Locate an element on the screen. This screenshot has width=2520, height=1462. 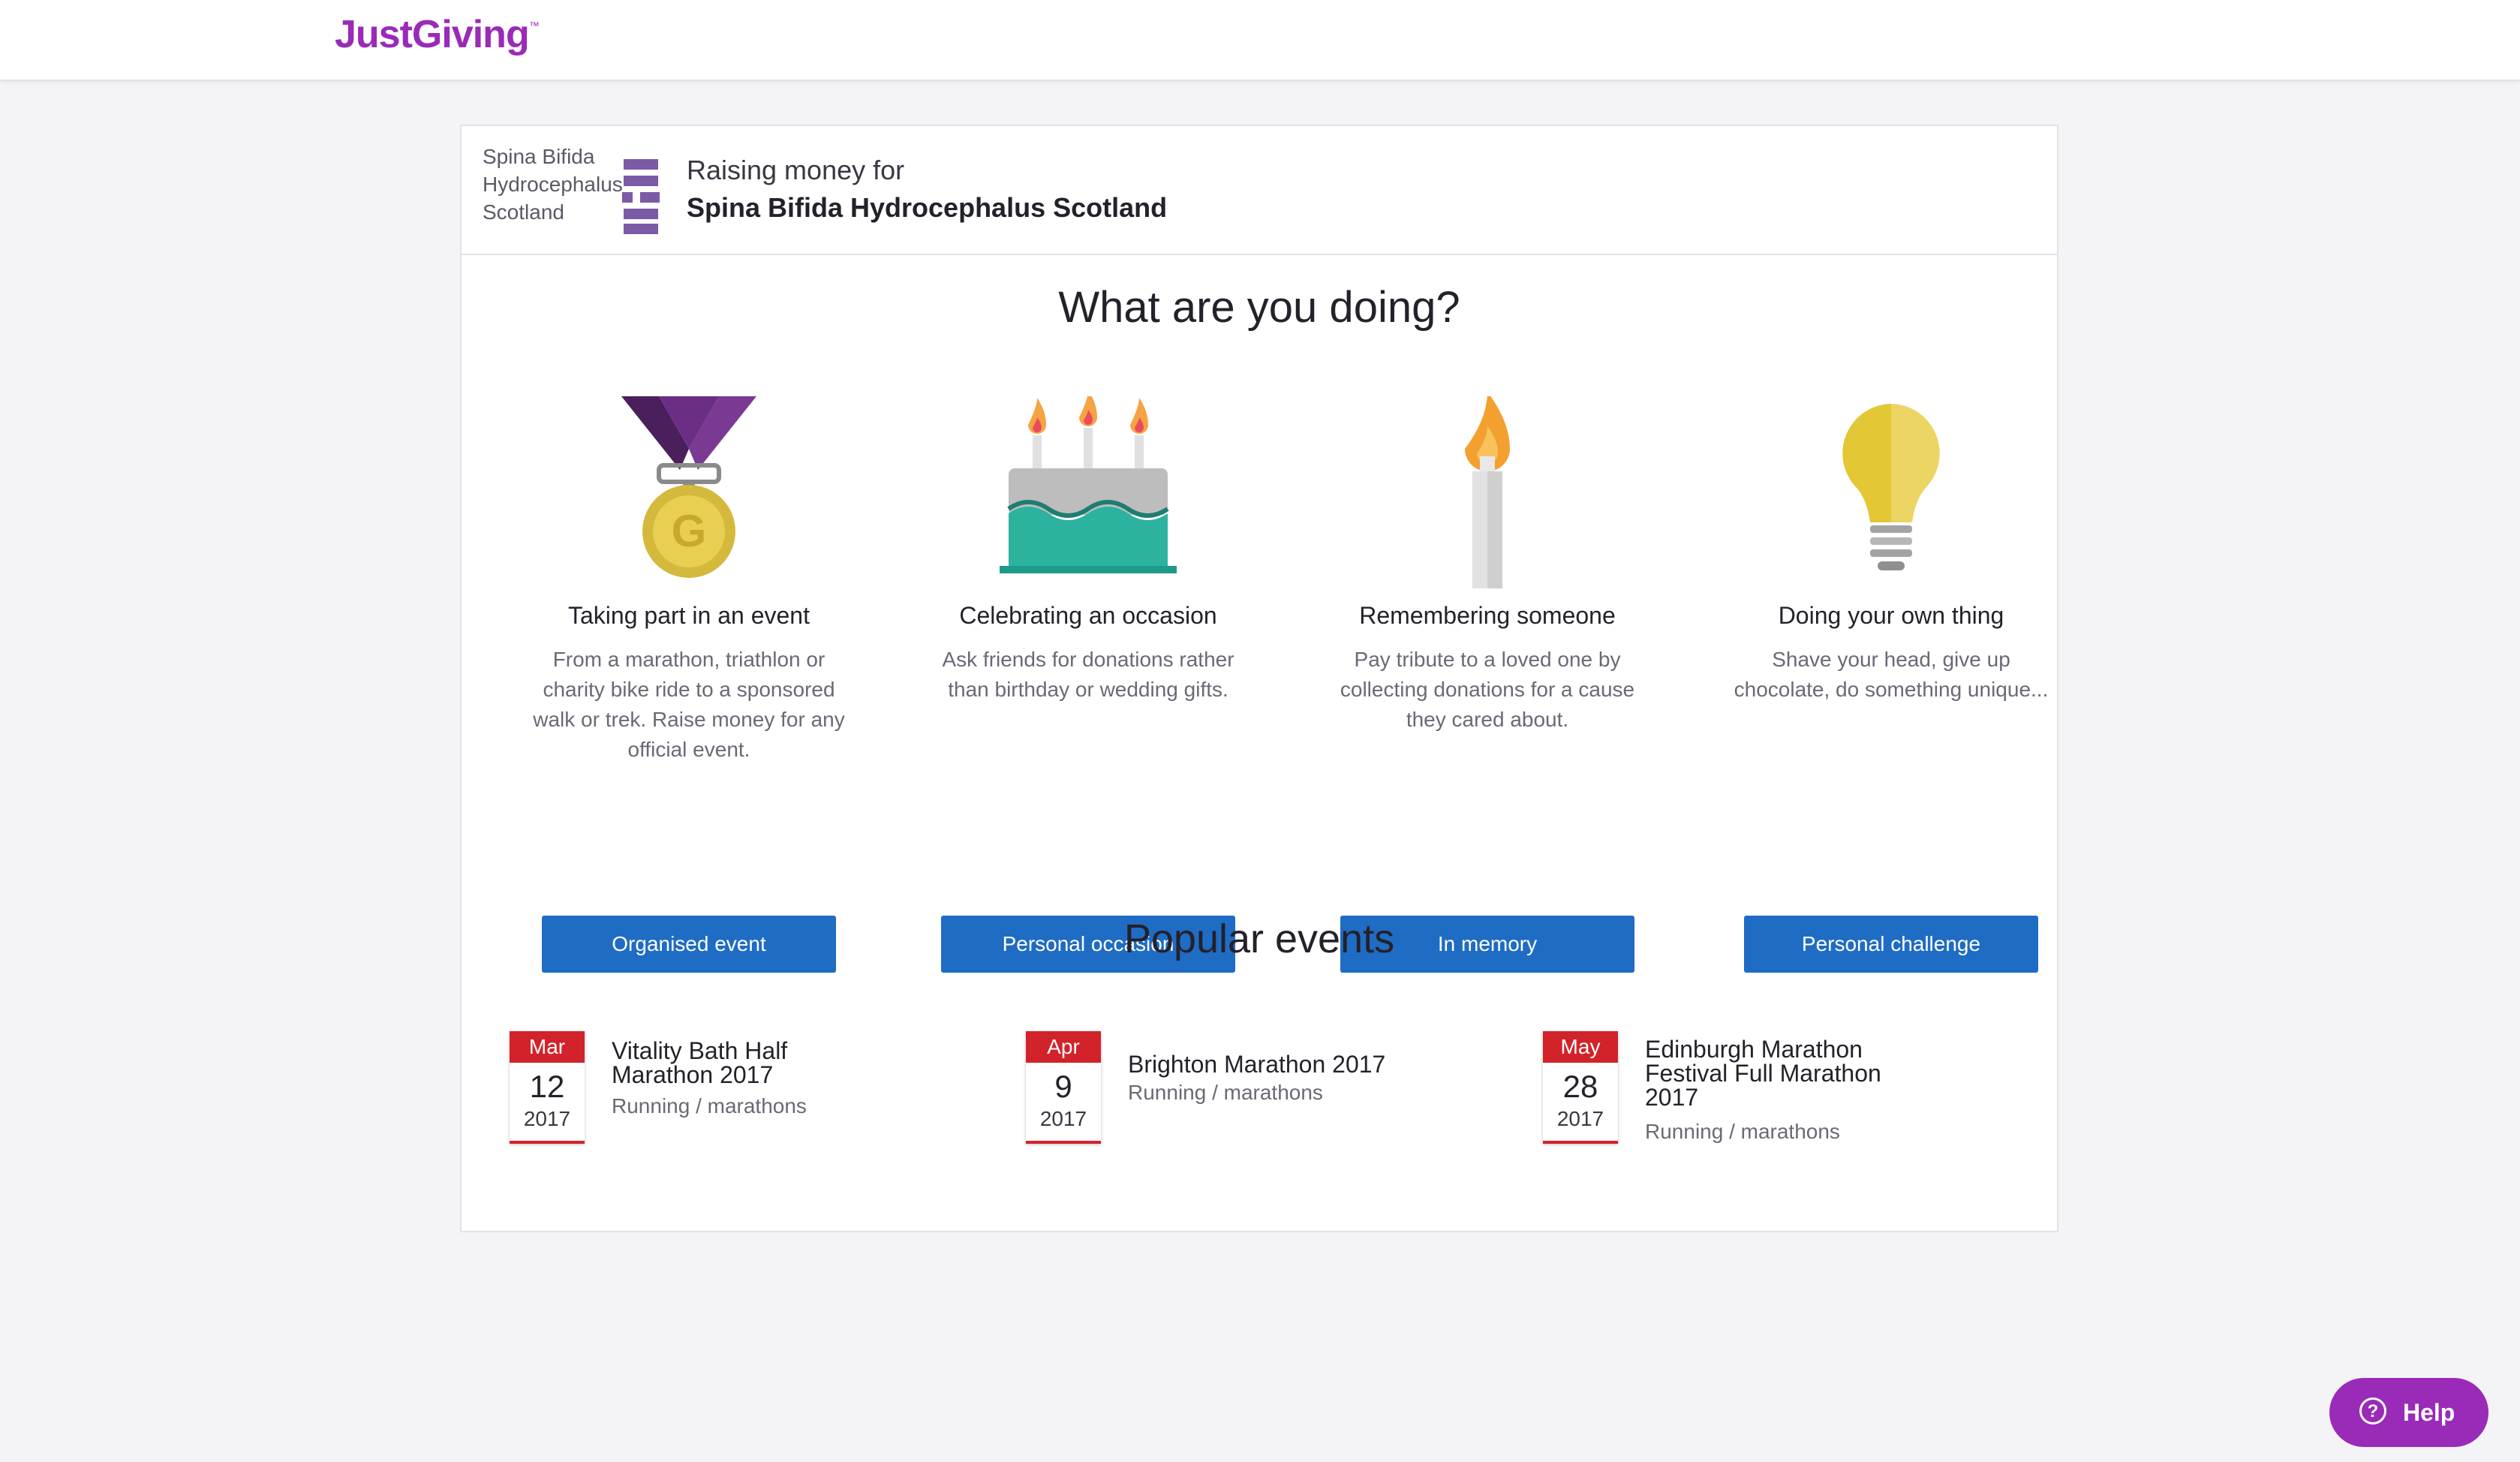
charity-logo: Spina Bifida Hydrocephalus Scotland is located at coordinates (580, 190).